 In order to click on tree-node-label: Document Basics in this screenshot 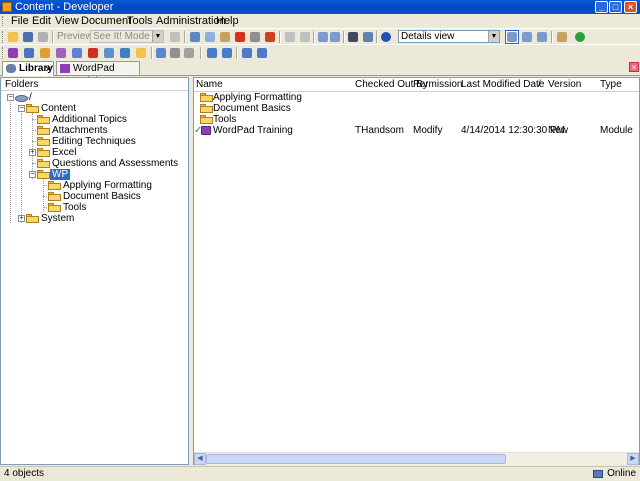, I will do `click(102, 196)`.